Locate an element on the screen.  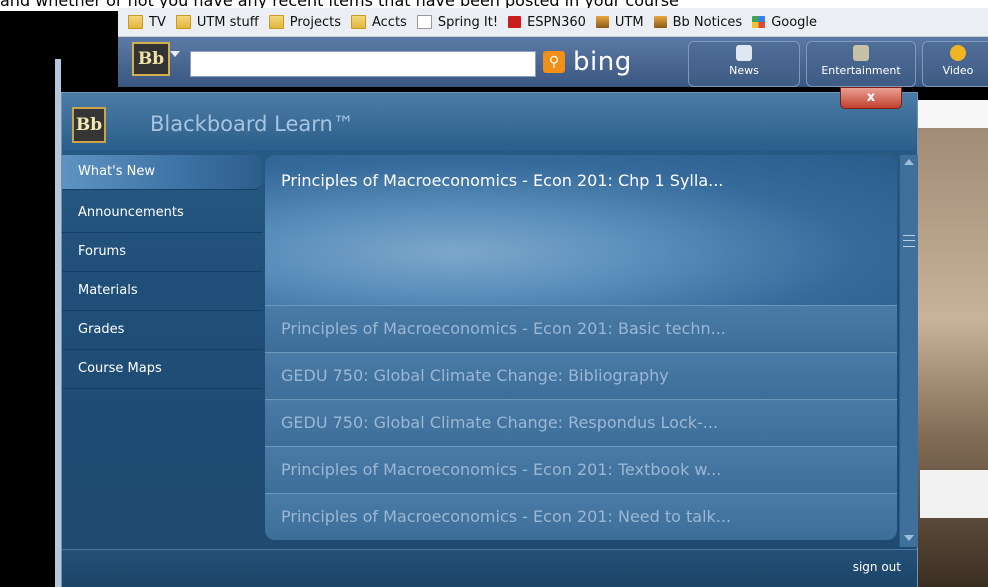
bb-toolbar-logo: Bb is located at coordinates (151, 59).